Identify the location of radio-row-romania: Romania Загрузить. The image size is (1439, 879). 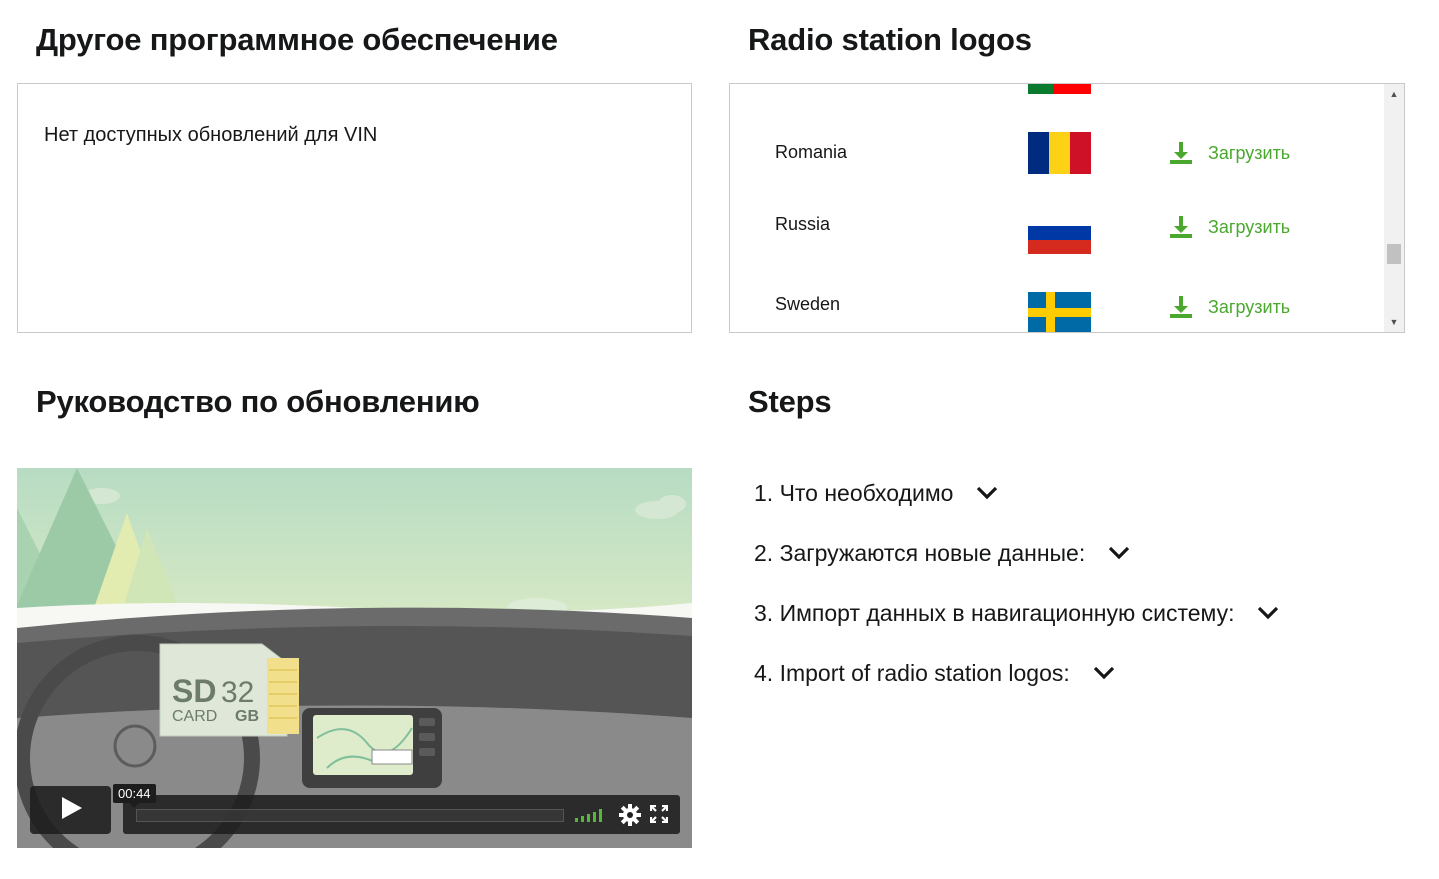
(1055, 153).